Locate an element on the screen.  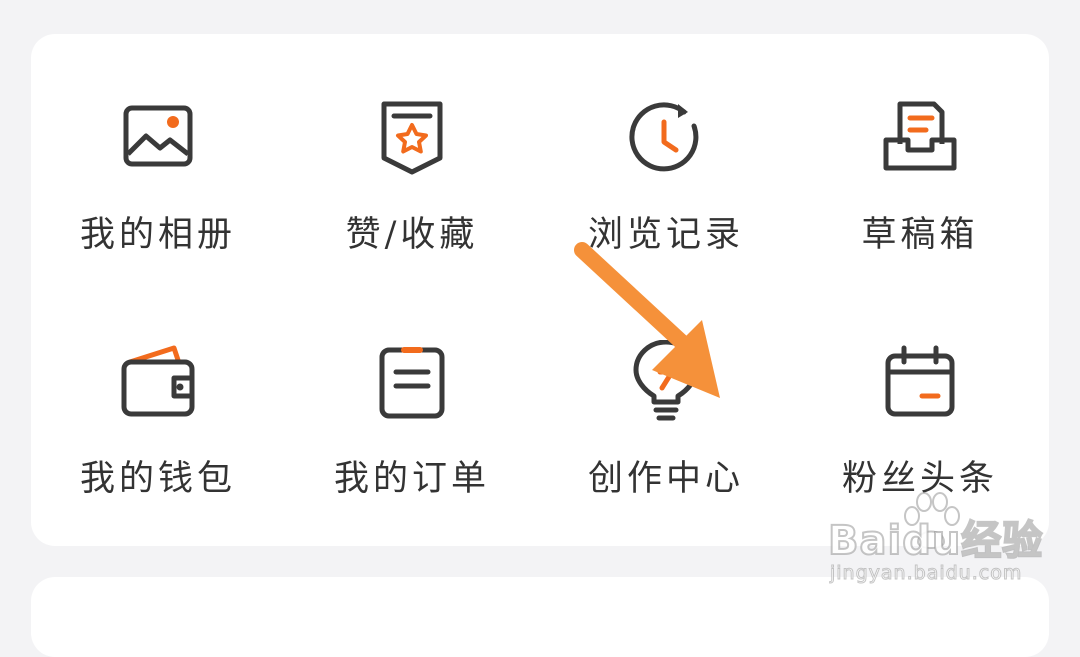
menu-item-label: 赞/收藏 is located at coordinates (412, 235).